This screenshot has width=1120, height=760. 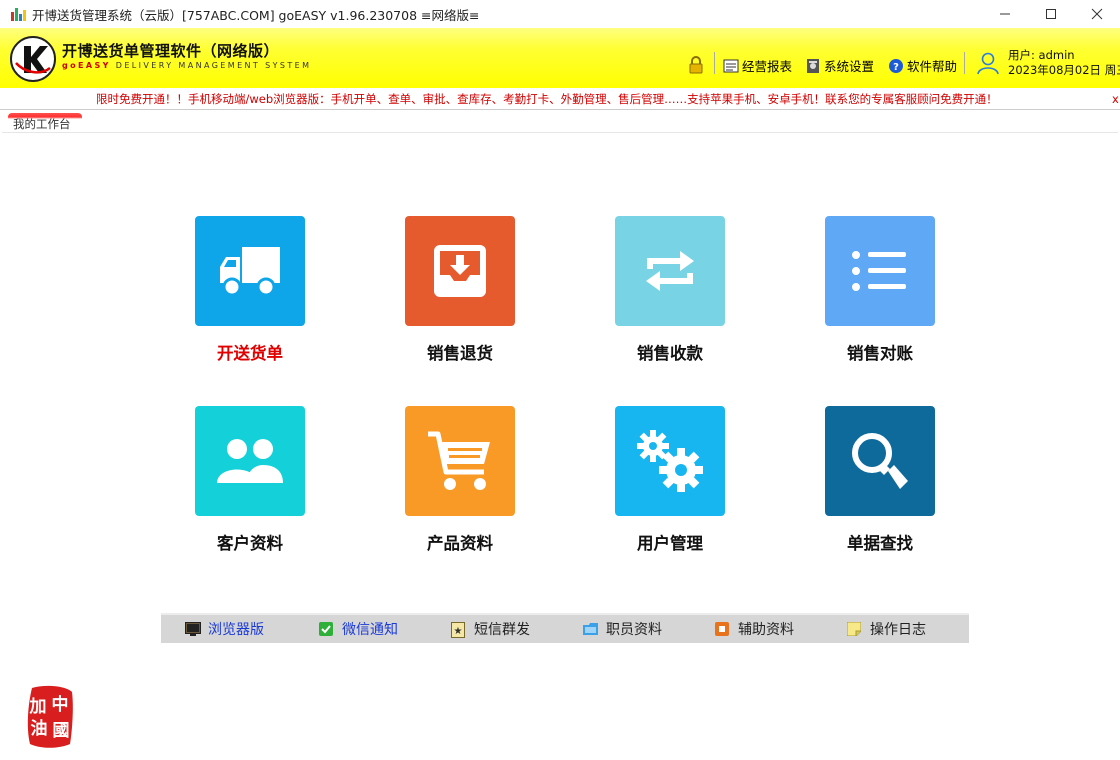 I want to click on tile-customer-data: 客户资料, so click(x=250, y=491).